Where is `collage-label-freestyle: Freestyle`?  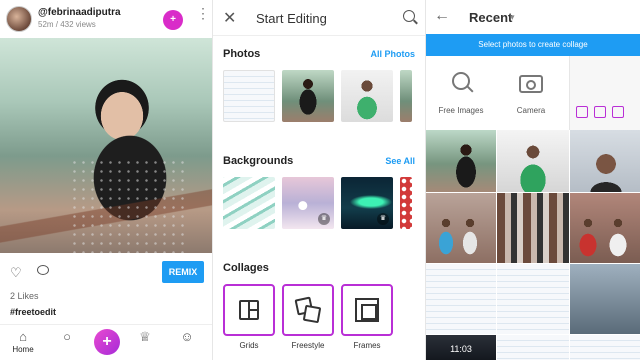 collage-label-freestyle: Freestyle is located at coordinates (308, 345).